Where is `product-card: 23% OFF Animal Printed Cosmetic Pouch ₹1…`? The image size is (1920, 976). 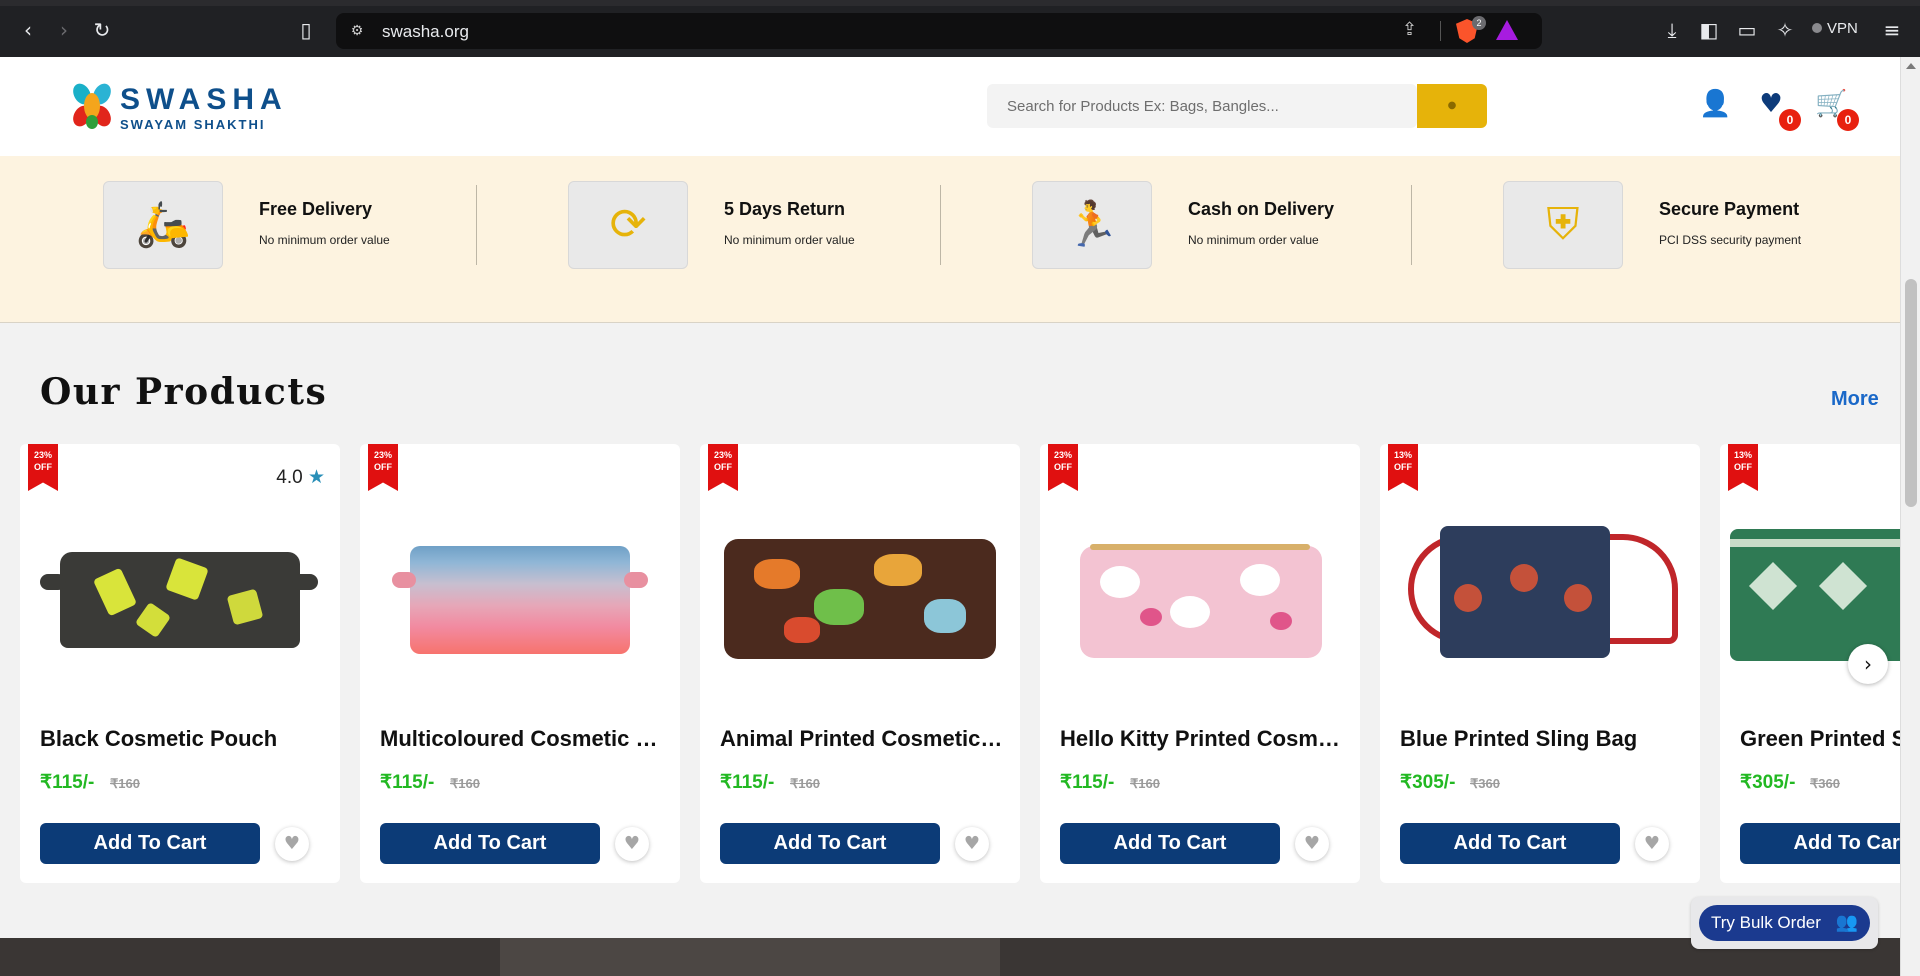
product-card: 23% OFF Animal Printed Cosmetic Pouch ₹1… is located at coordinates (860, 663).